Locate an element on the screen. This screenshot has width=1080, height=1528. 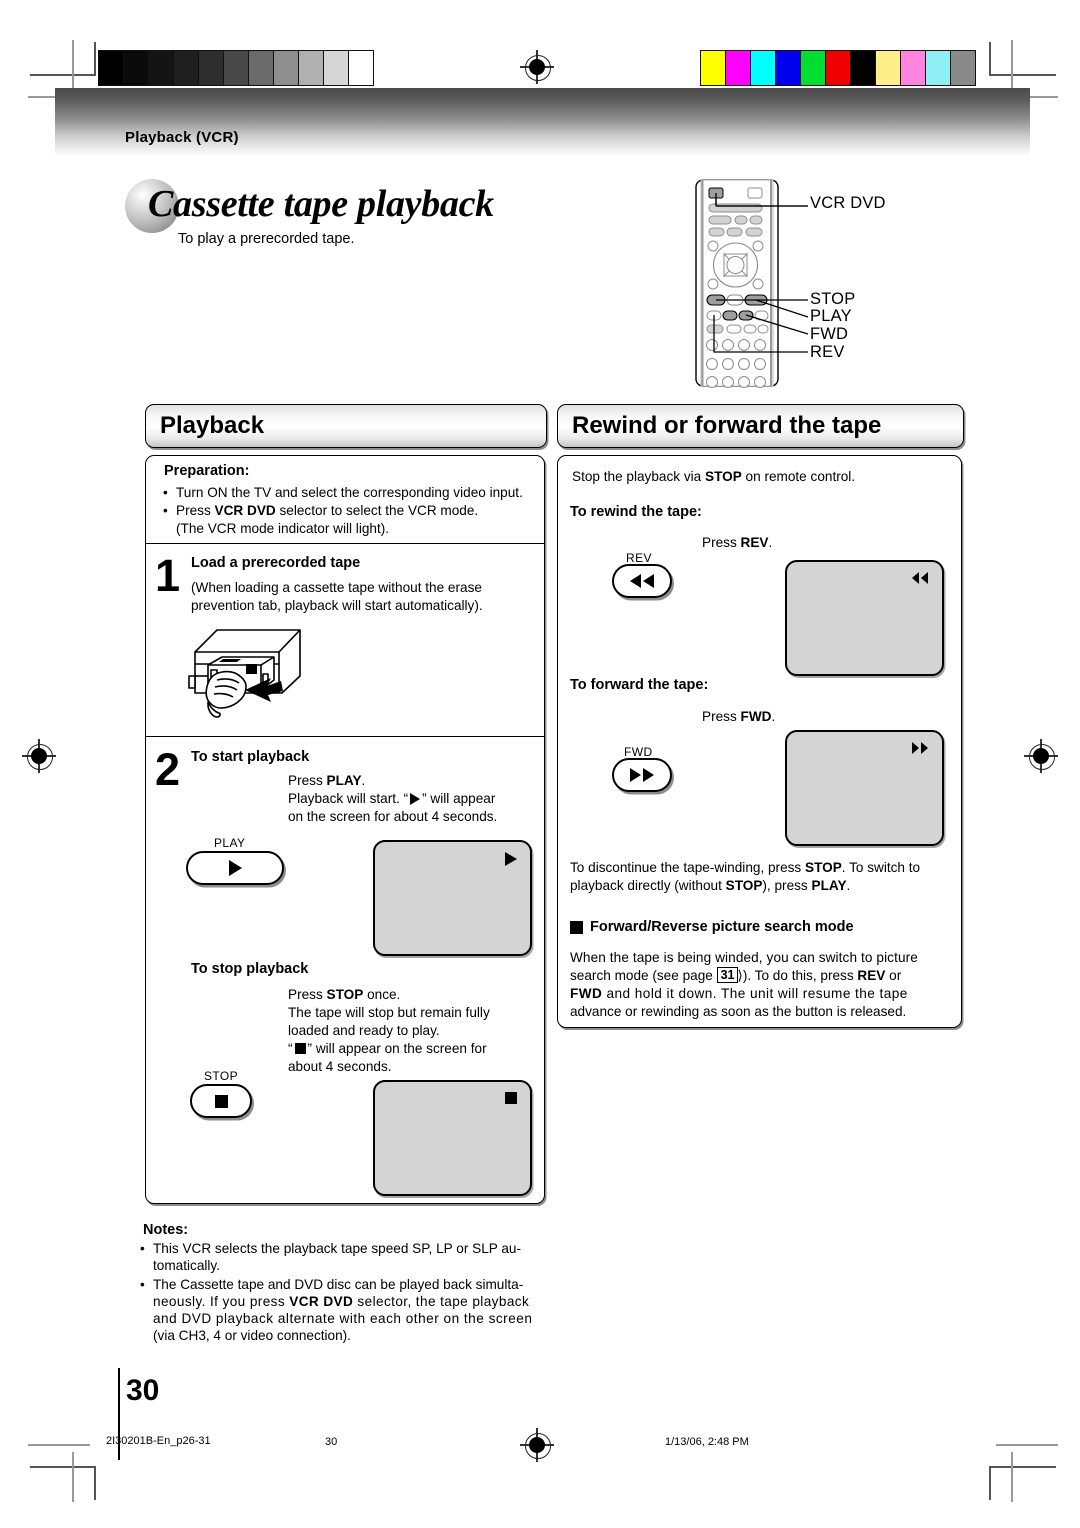
stop-playback-press-line: Press STOP once. is located at coordinates (344, 995).